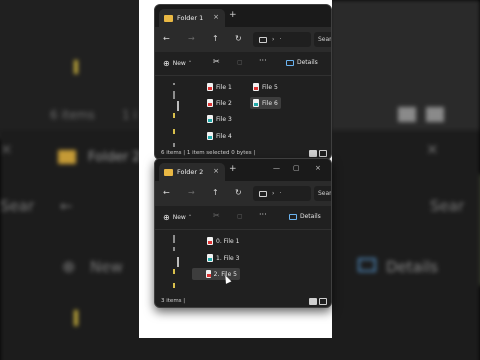 The width and height of the screenshot is (480, 360). What do you see at coordinates (114, 157) in the screenshot?
I see `bg-folder2-title: Folder 2` at bounding box center [114, 157].